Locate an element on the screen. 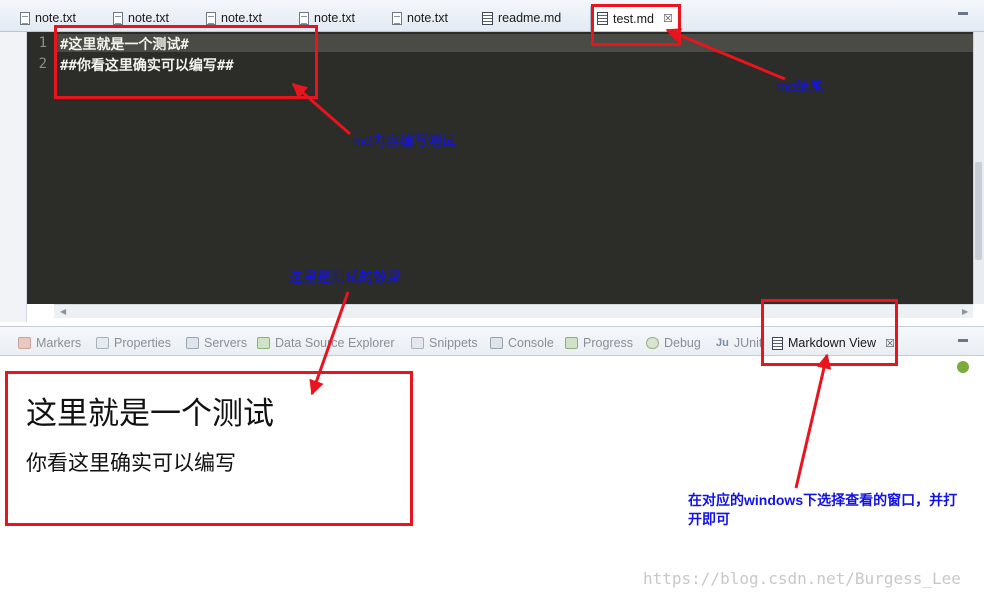  editor-tab-readme: readme.md is located at coordinates (521, 18).